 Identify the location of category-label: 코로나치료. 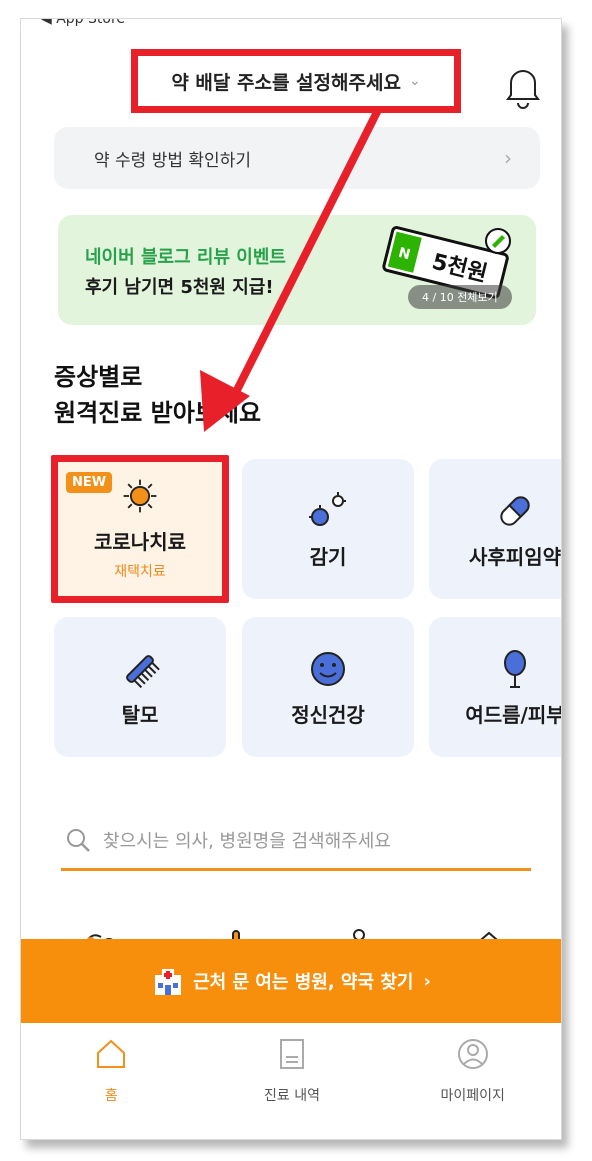
(140, 541).